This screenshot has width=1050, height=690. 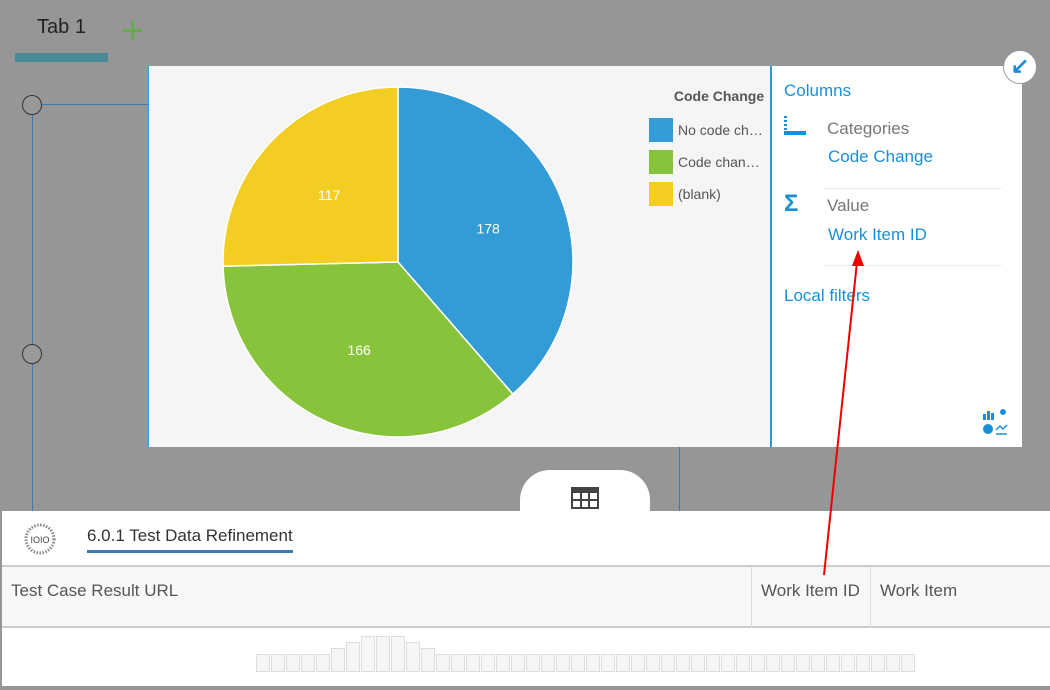 I want to click on table-toggle-button, so click(x=585, y=492).